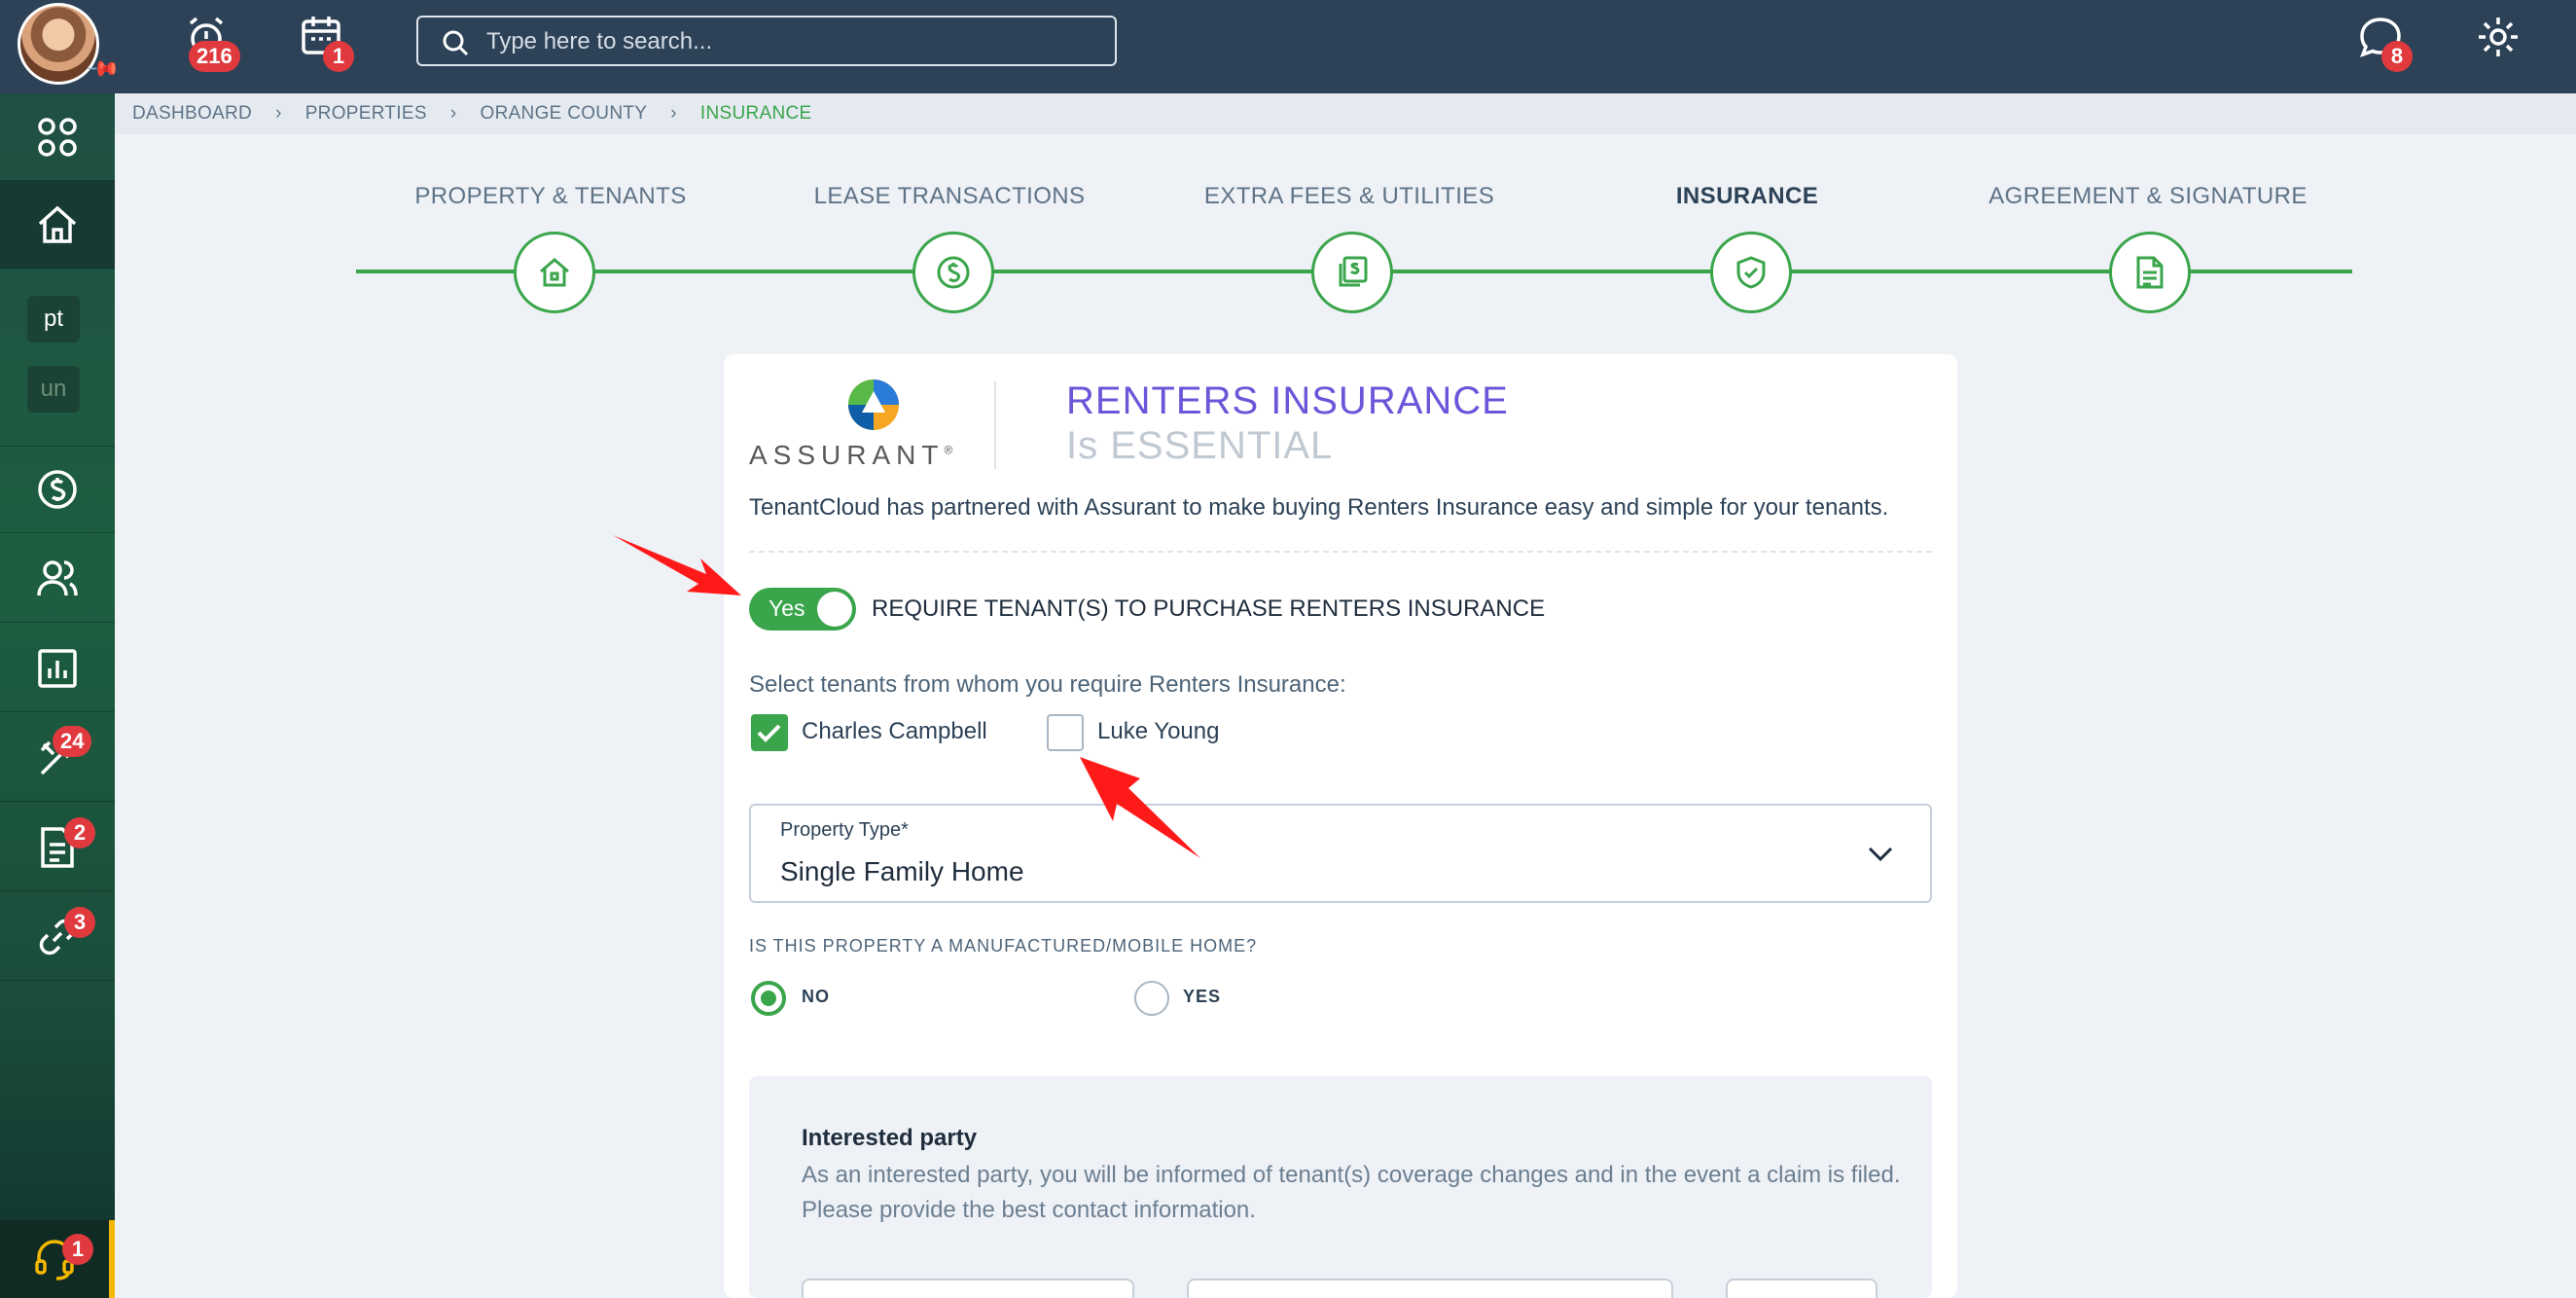 This screenshot has height=1298, width=2576. Describe the element at coordinates (677, 565) in the screenshot. I see `annotation-arrow-toggle` at that location.